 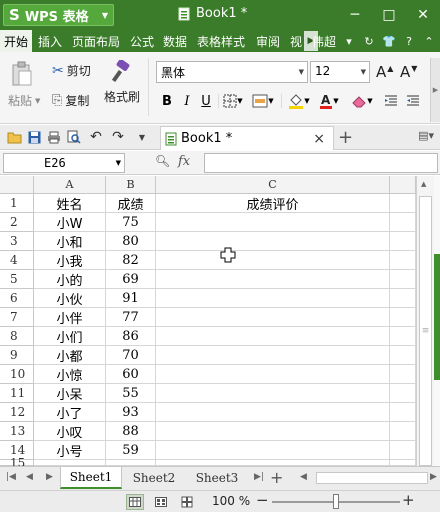 What do you see at coordinates (70, 336) in the screenshot?
I see `cell: 小们` at bounding box center [70, 336].